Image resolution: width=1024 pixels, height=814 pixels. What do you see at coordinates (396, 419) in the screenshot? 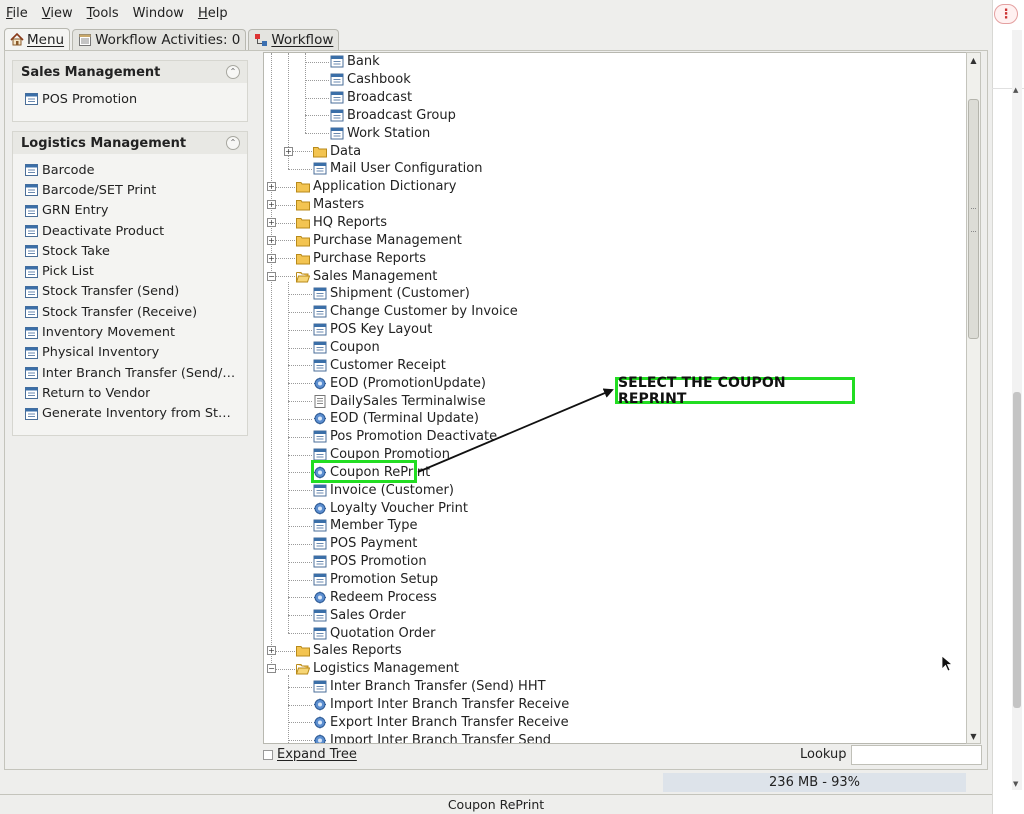
I see `tree-item: EOD (Terminal Update)` at bounding box center [396, 419].